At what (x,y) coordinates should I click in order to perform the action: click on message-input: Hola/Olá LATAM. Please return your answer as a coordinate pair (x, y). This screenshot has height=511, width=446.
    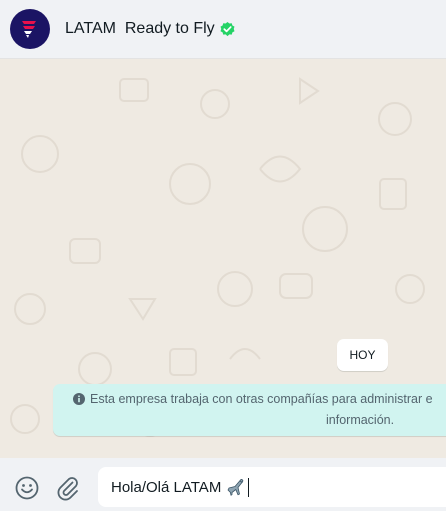
    Looking at the image, I should click on (272, 487).